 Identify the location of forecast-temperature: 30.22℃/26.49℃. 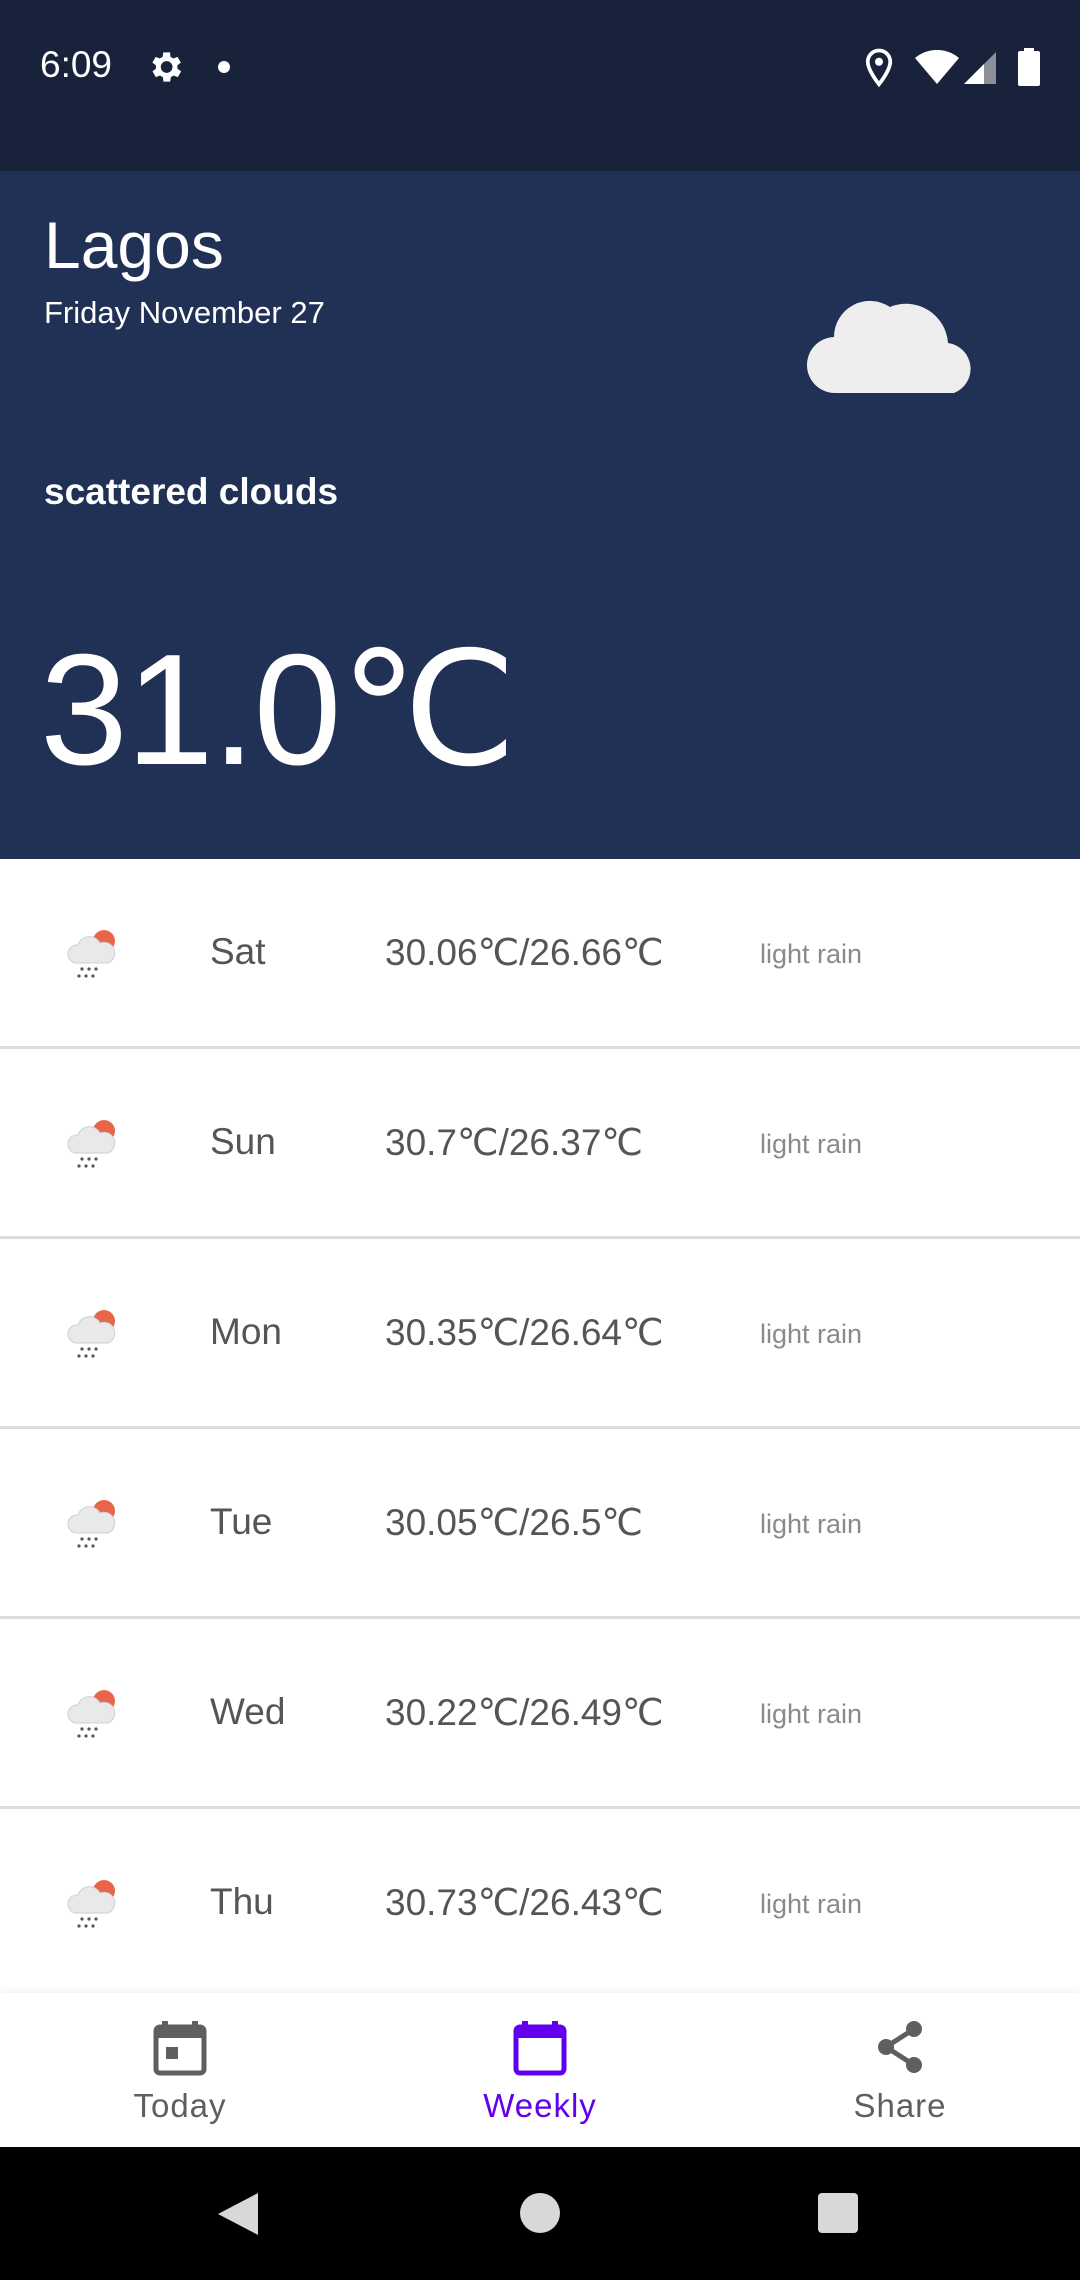
(524, 1712).